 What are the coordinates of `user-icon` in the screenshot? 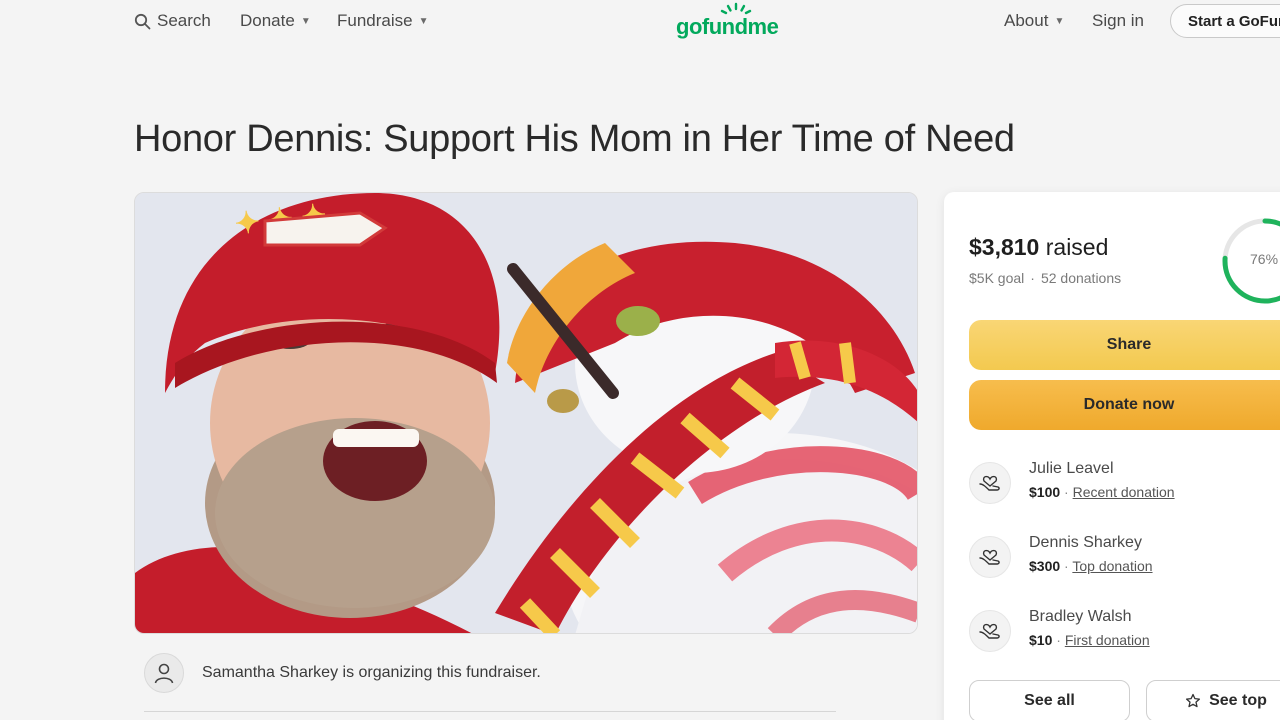 It's located at (164, 673).